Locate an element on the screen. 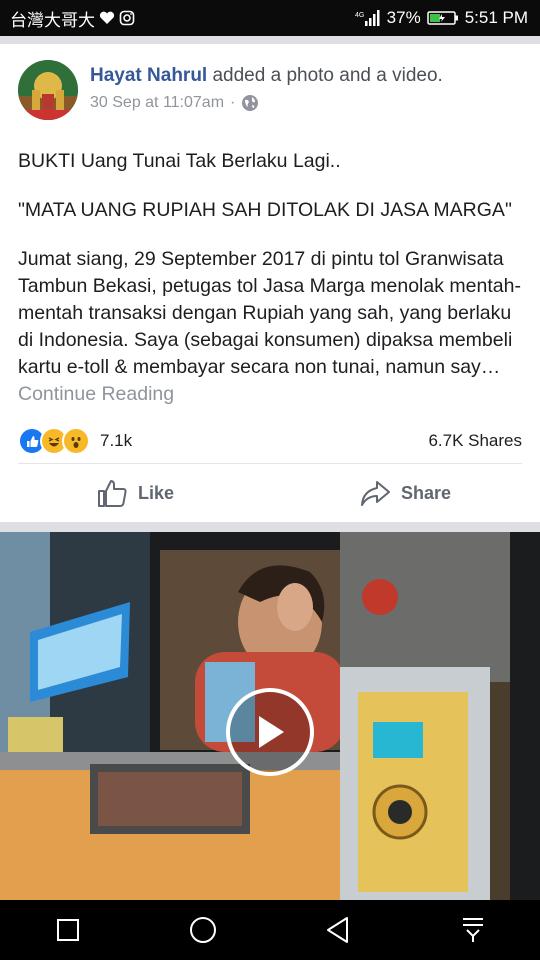 The width and height of the screenshot is (540, 960). divider is located at coordinates (270, 463).